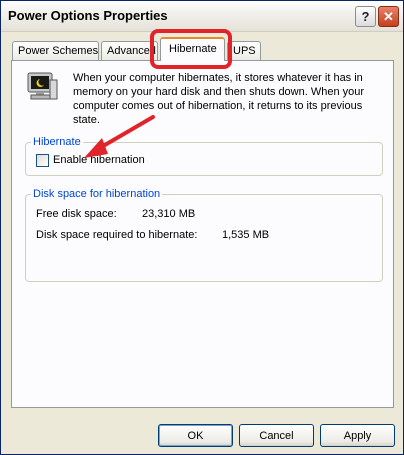 This screenshot has height=455, width=404. What do you see at coordinates (55, 50) in the screenshot?
I see `tab-power-schemes: Power Schemes` at bounding box center [55, 50].